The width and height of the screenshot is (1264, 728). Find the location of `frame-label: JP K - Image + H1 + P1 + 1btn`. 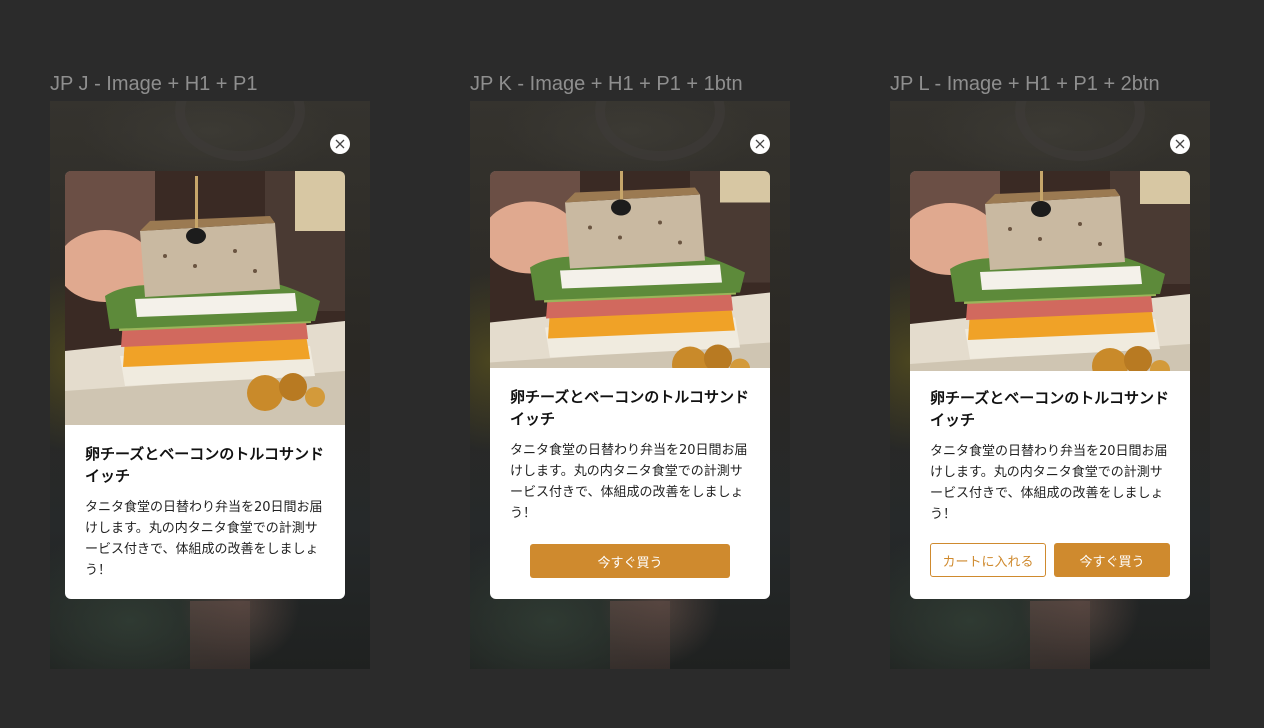

frame-label: JP K - Image + H1 + P1 + 1btn is located at coordinates (606, 84).